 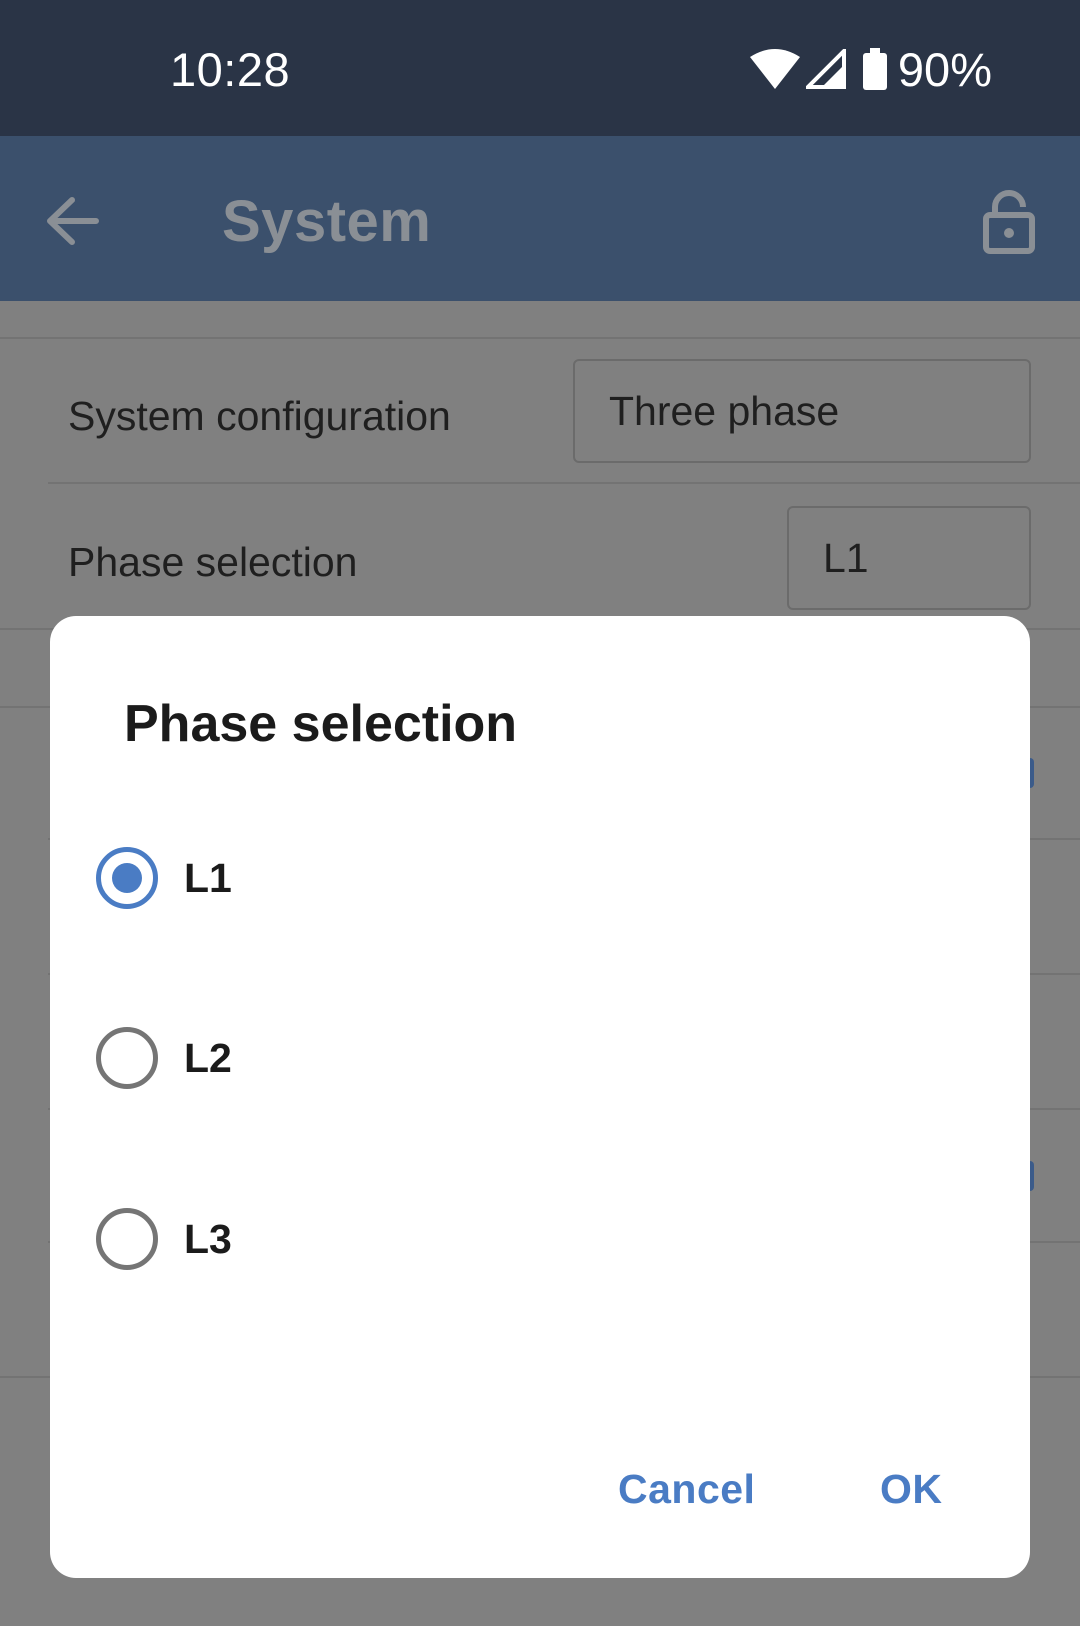 I want to click on battery-icon, so click(x=875, y=69).